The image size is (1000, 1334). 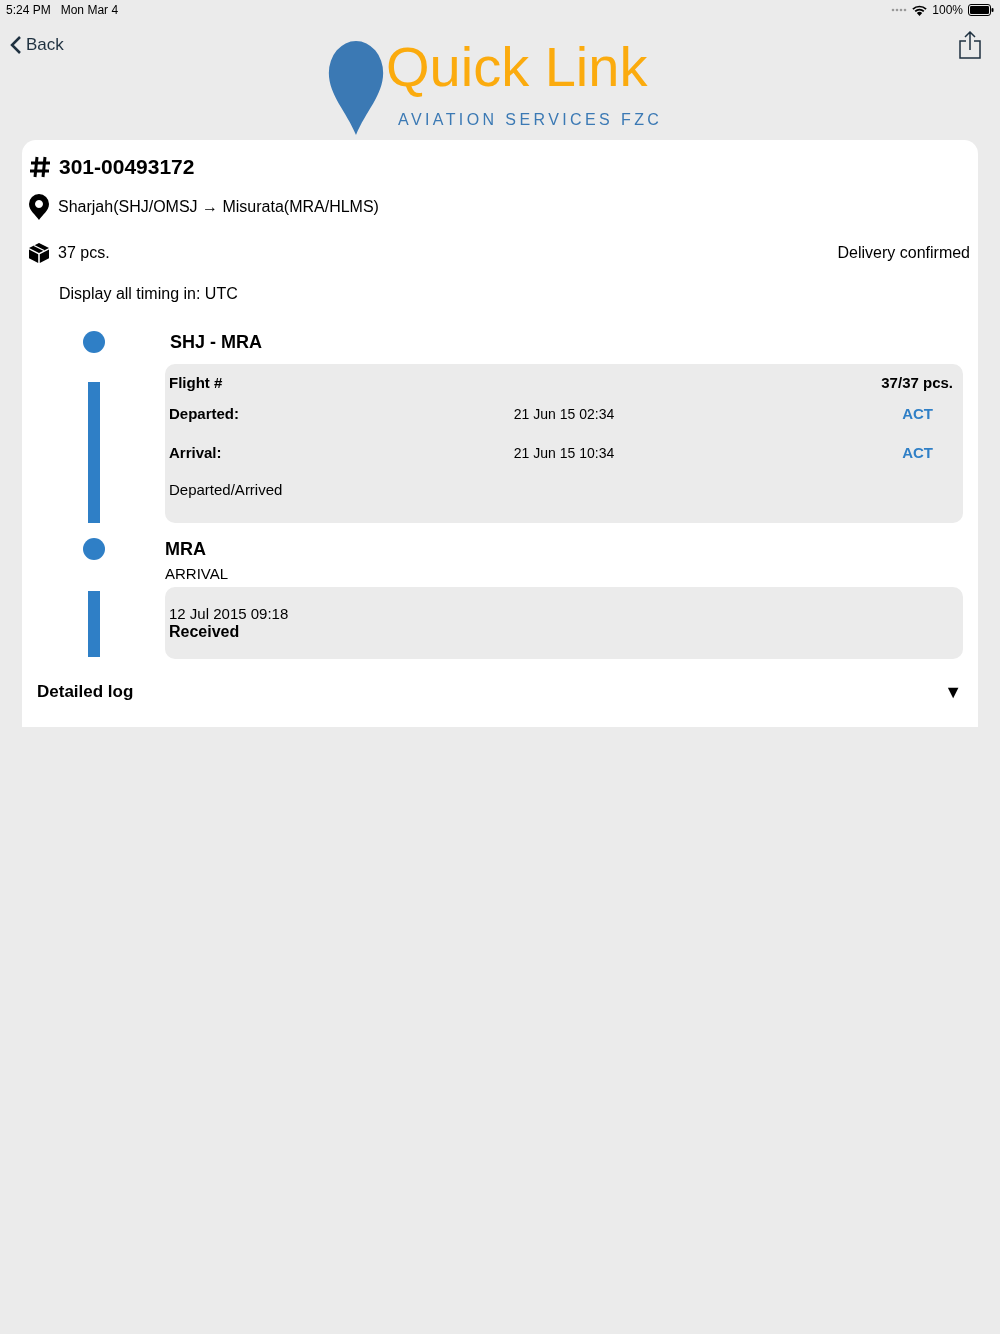 What do you see at coordinates (37, 45) in the screenshot?
I see `back-button: Back` at bounding box center [37, 45].